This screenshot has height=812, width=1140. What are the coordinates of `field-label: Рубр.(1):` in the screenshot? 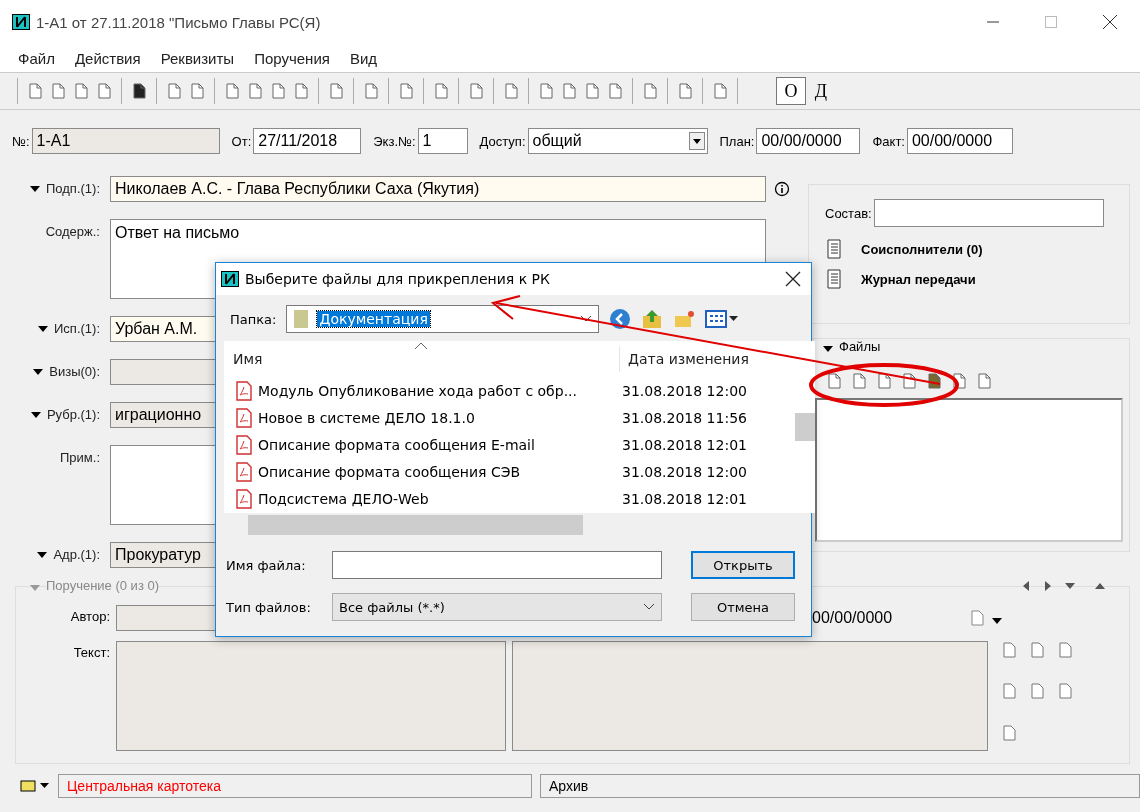 It's located at (73, 414).